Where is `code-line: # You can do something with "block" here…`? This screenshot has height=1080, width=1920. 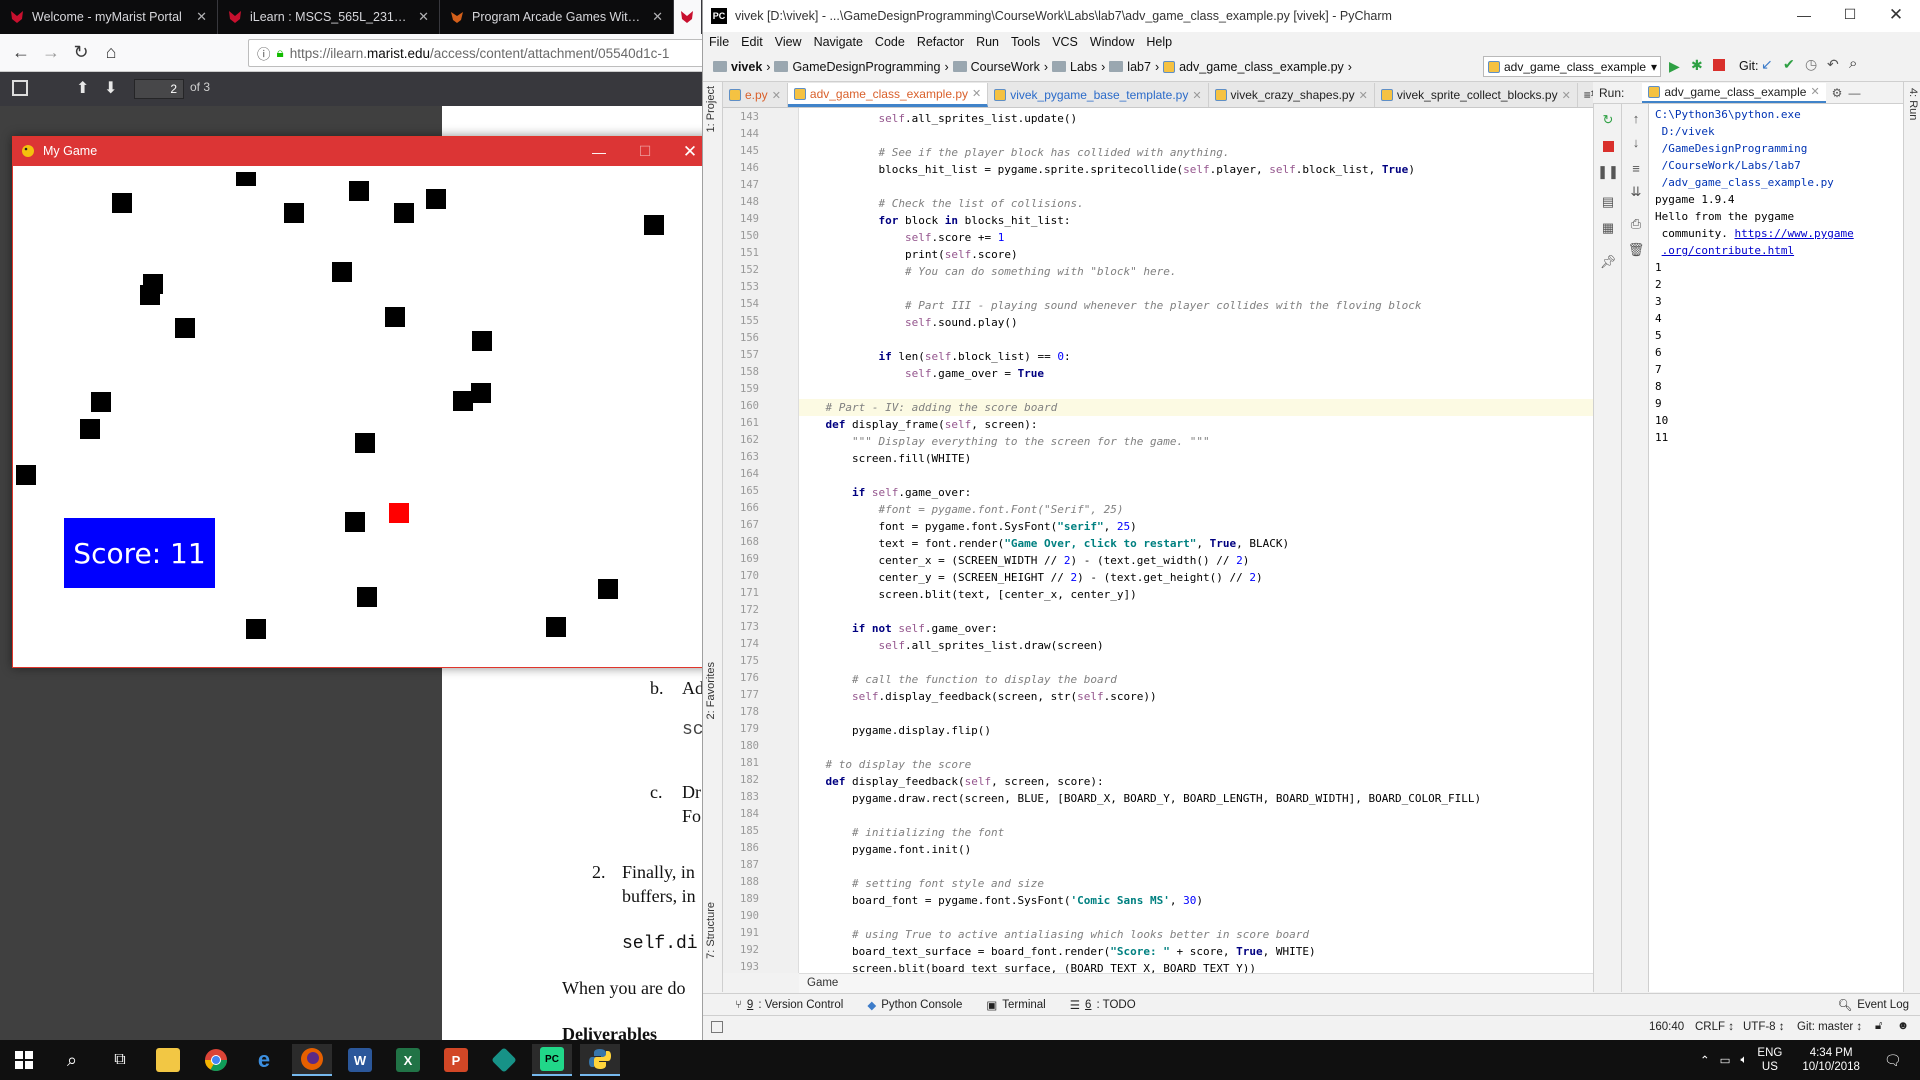
code-line: # You can do something with "block" here… is located at coordinates (1196, 271).